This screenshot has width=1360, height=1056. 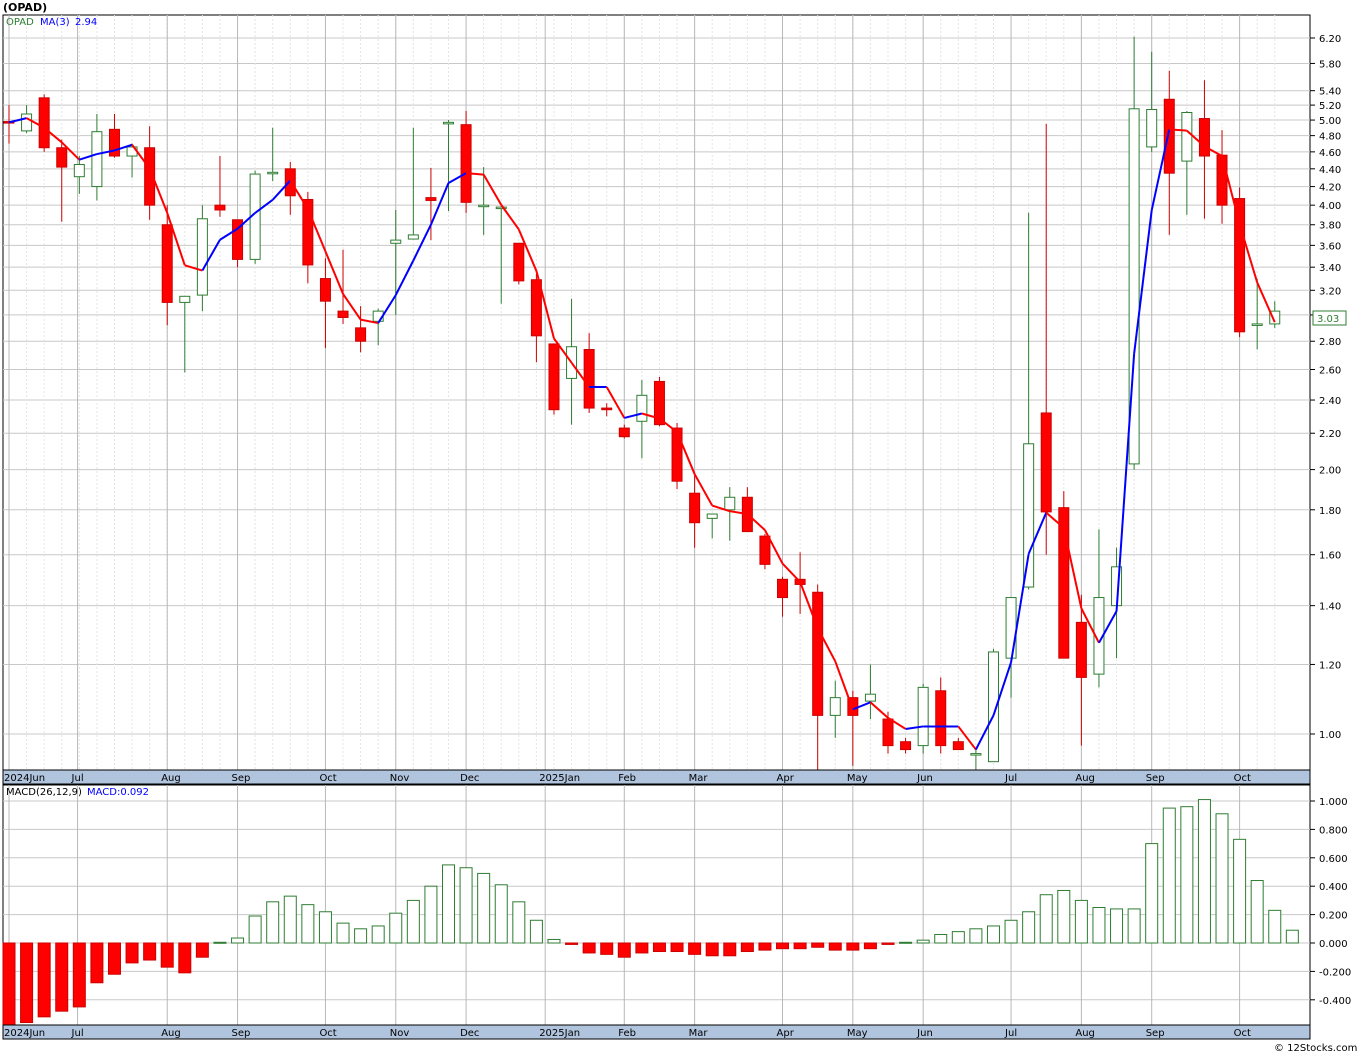 I want to click on price-y-tick-label: 4.60, so click(x=1330, y=153).